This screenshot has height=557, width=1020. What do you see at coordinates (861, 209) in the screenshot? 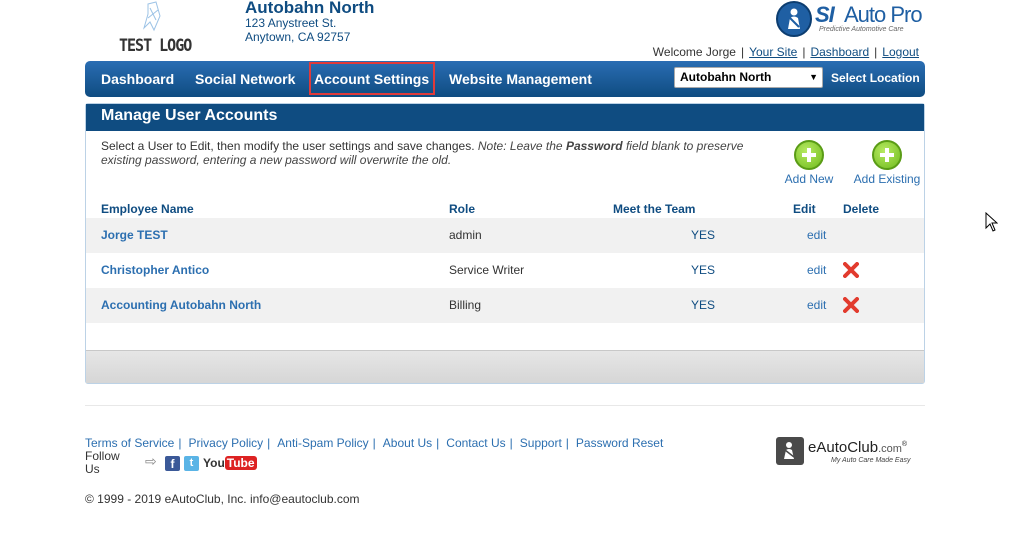
I see `col-delete: Delete` at bounding box center [861, 209].